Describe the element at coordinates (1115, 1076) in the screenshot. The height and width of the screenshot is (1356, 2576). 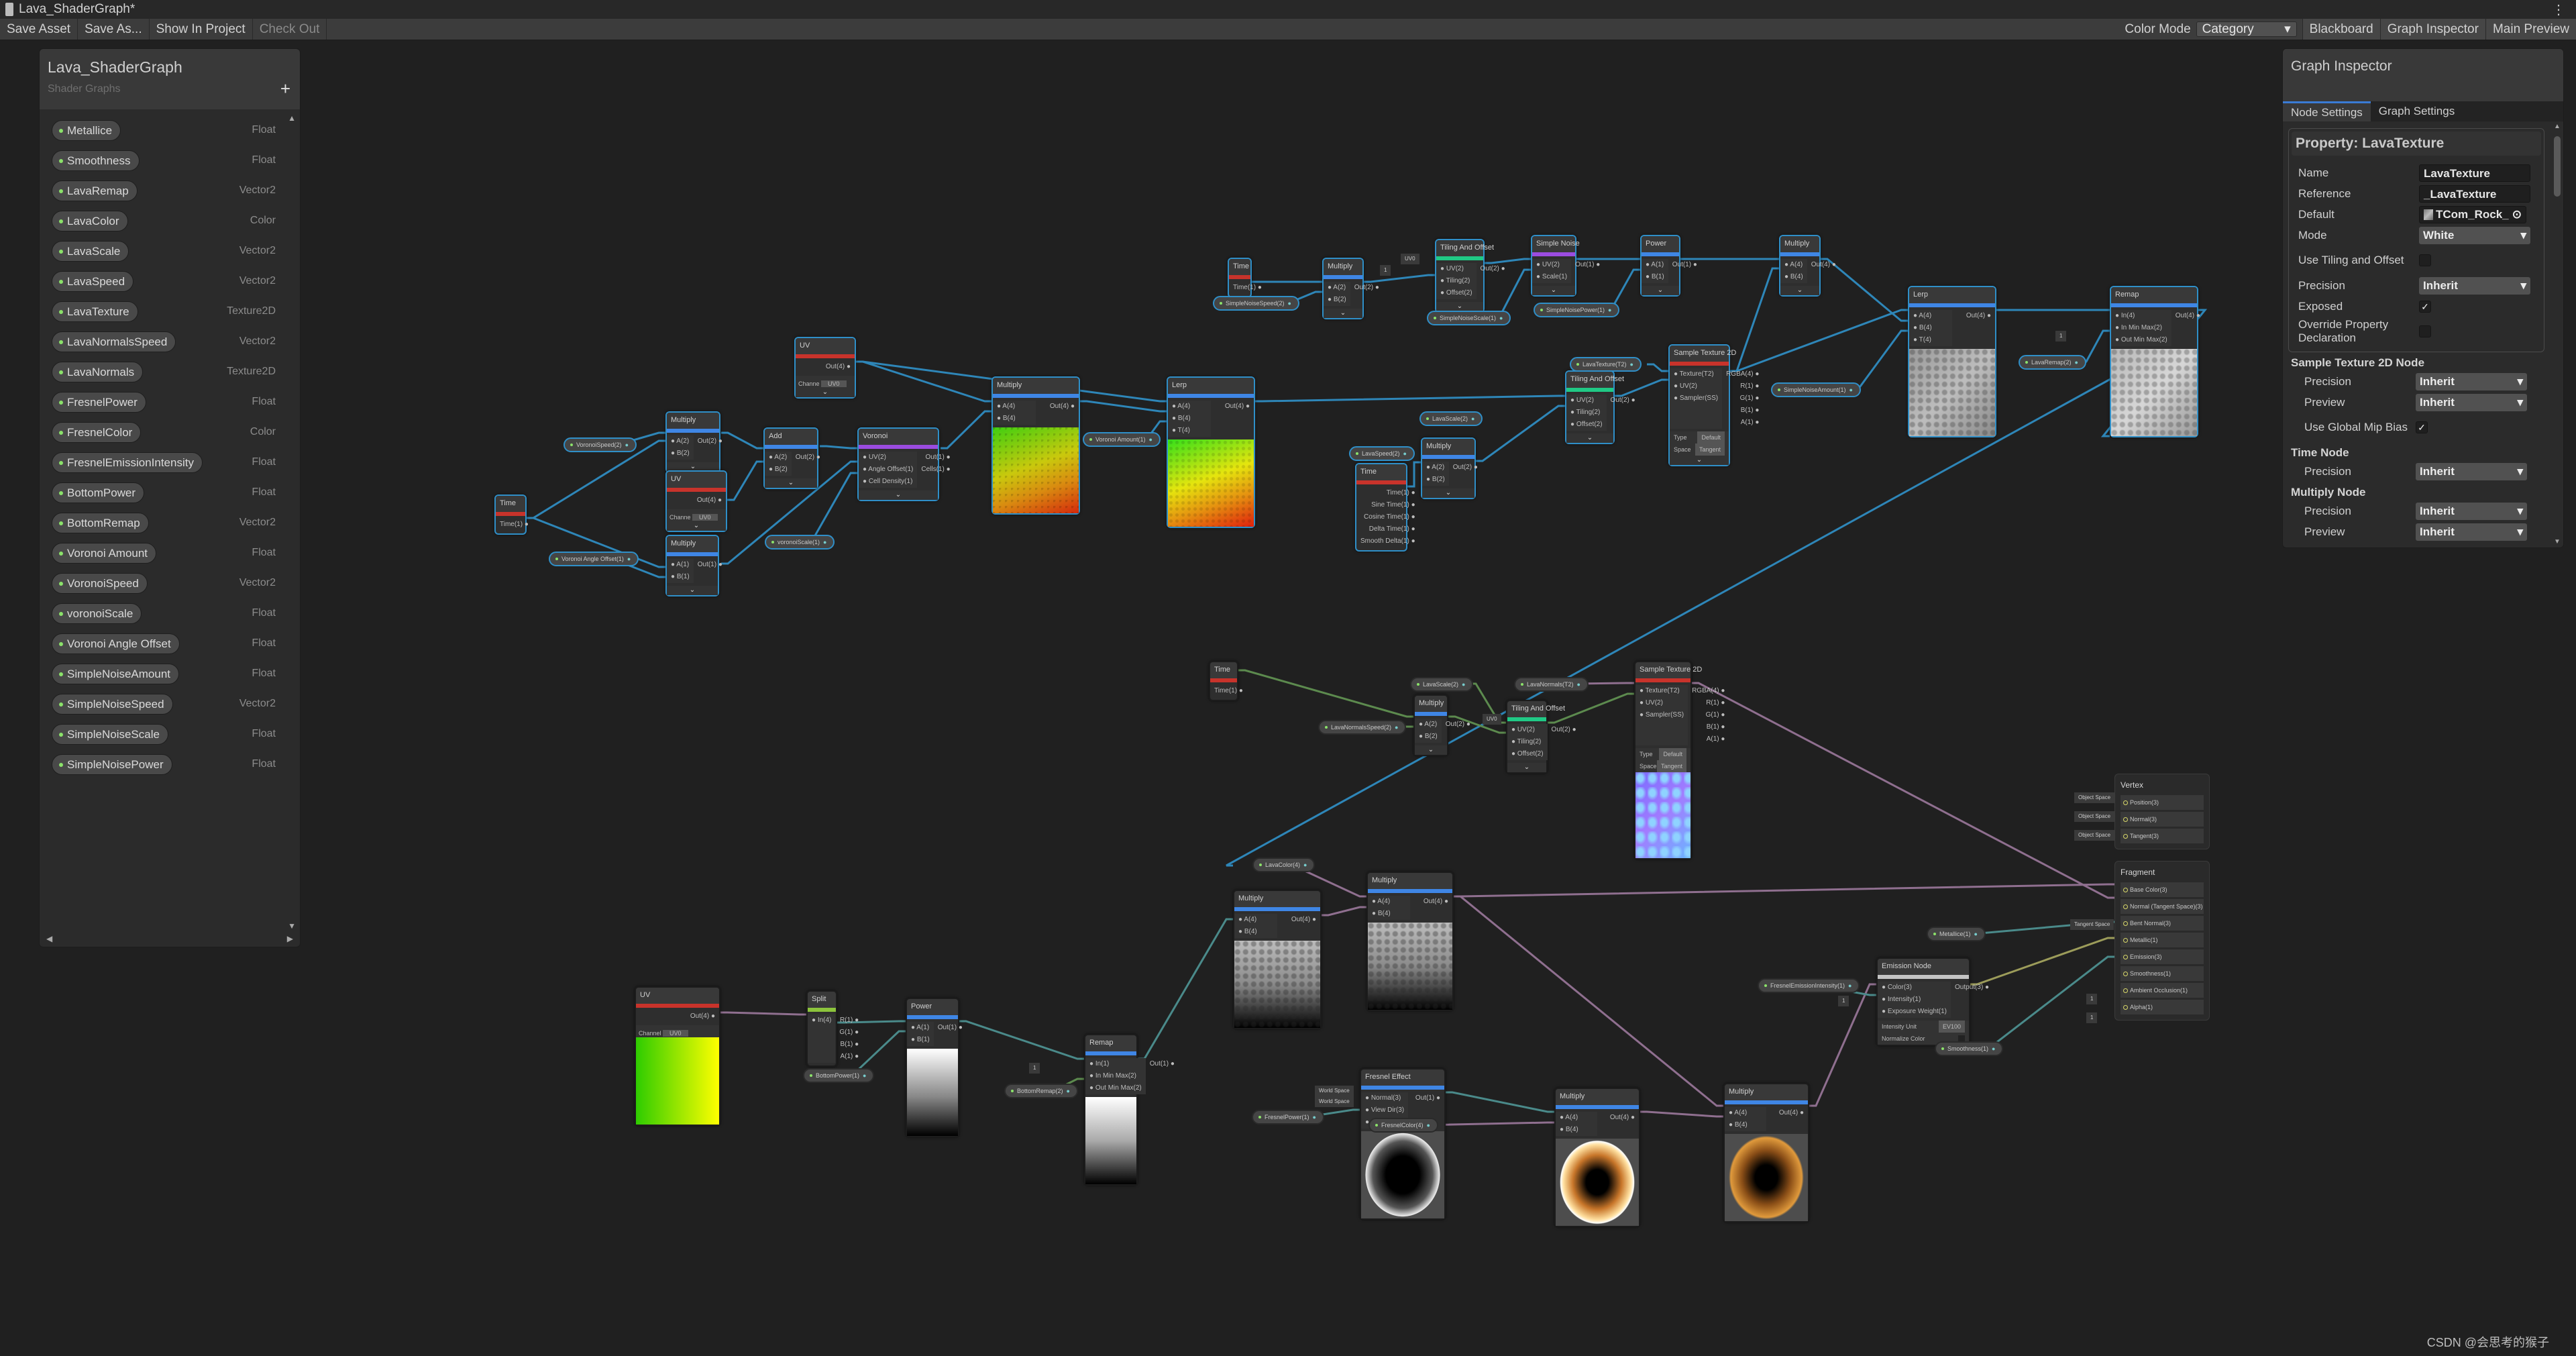
I see `input-port: ● In Min Max(2)` at that location.